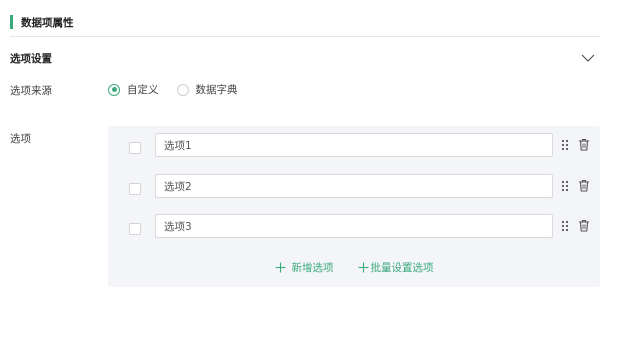  I want to click on radio-custom-label: 自定义, so click(143, 90).